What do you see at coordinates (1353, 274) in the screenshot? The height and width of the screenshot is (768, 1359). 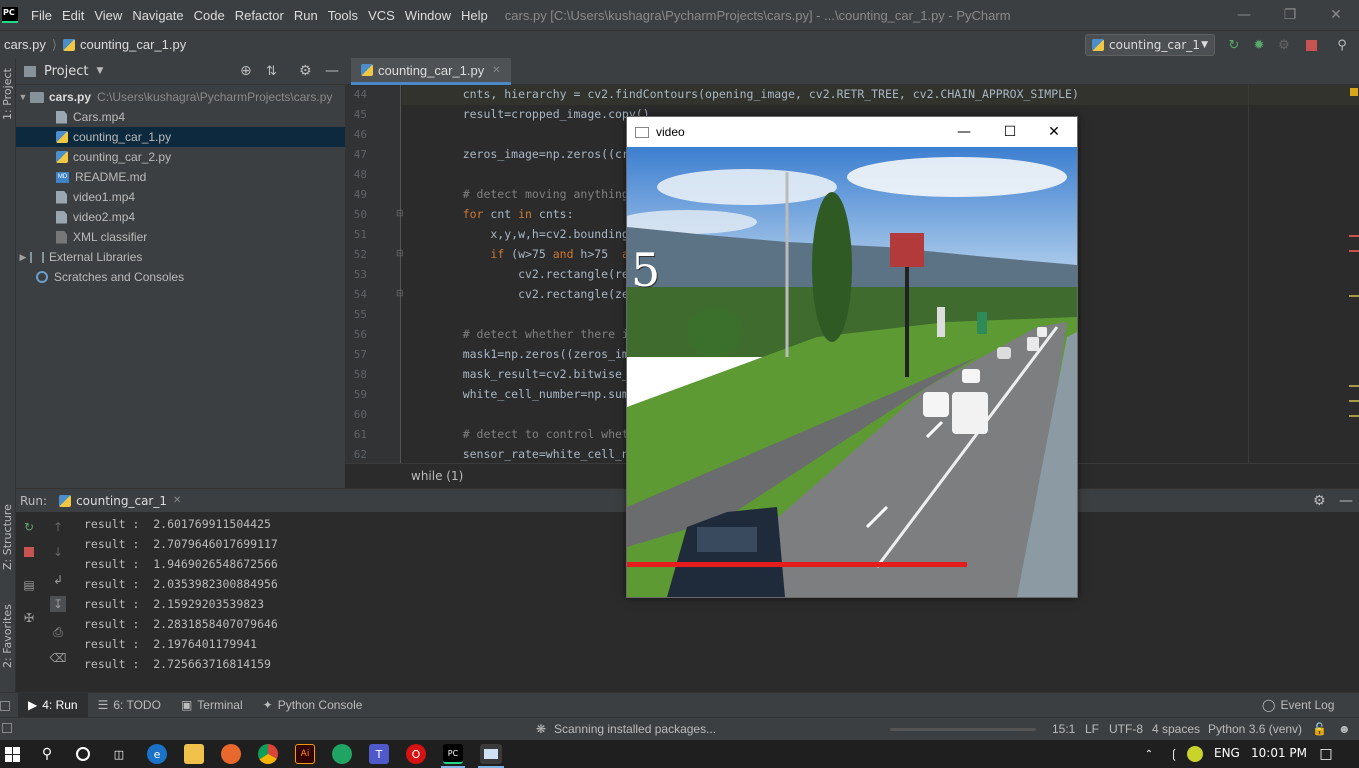 I see `editor-error-stripe` at bounding box center [1353, 274].